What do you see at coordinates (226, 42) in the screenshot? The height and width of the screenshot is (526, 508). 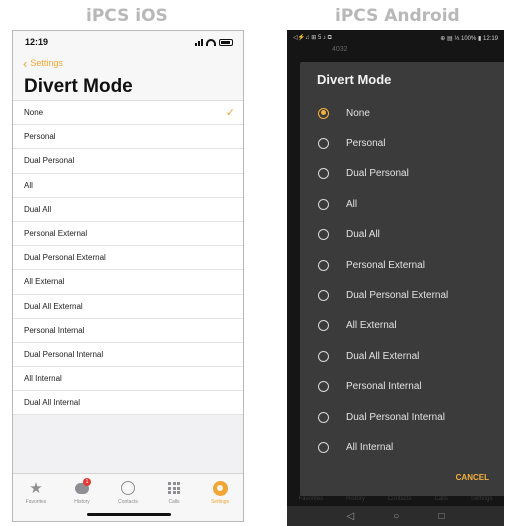 I see `battery-icon` at bounding box center [226, 42].